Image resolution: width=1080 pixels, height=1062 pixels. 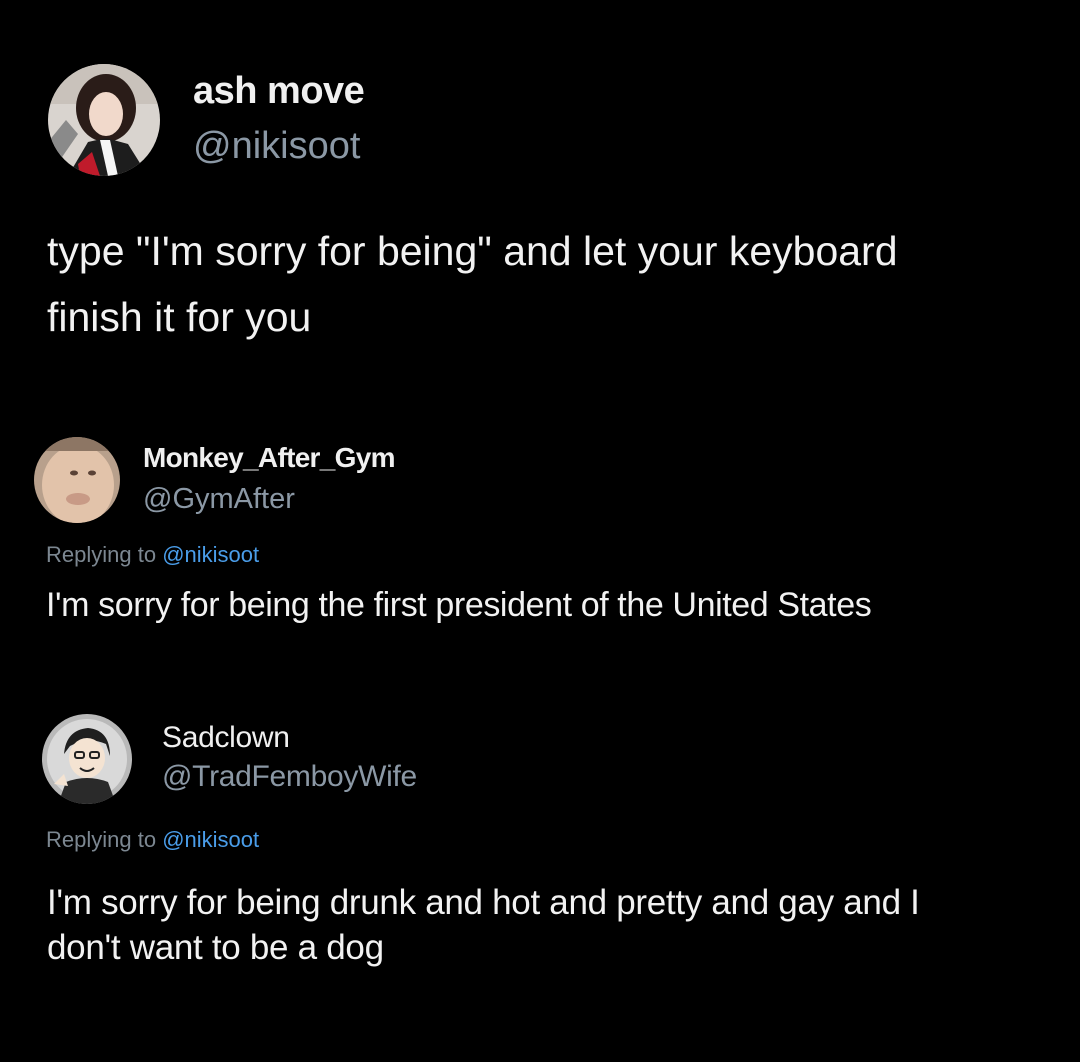 What do you see at coordinates (276, 146) in the screenshot?
I see `user-handle: @nikisoot` at bounding box center [276, 146].